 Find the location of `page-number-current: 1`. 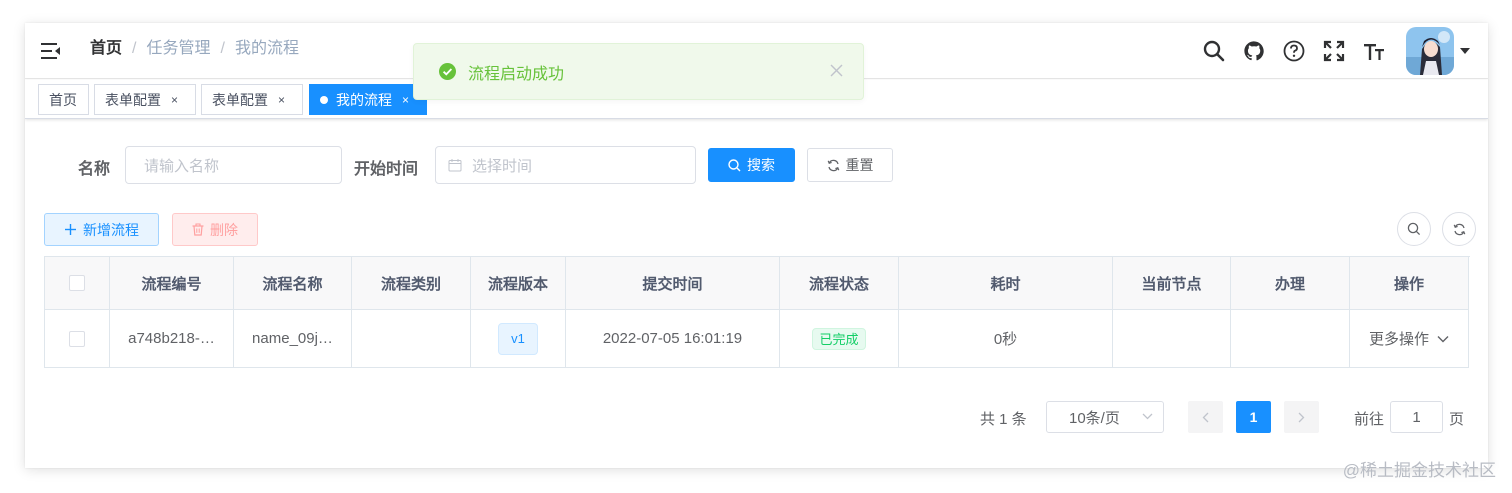

page-number-current: 1 is located at coordinates (1253, 417).